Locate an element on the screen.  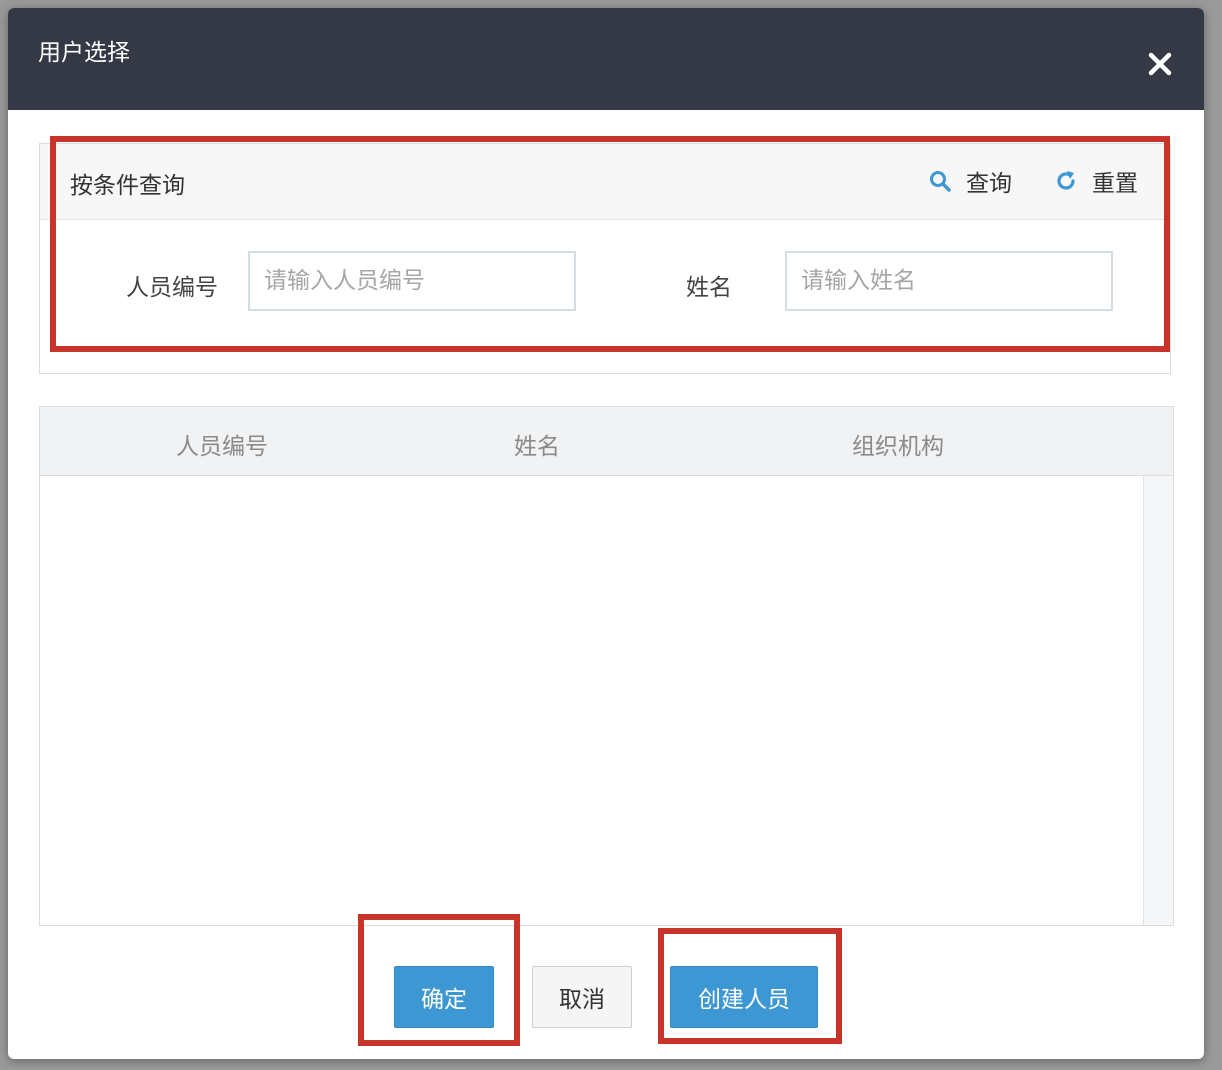
column-header-organization: 组织机构 is located at coordinates (898, 444).